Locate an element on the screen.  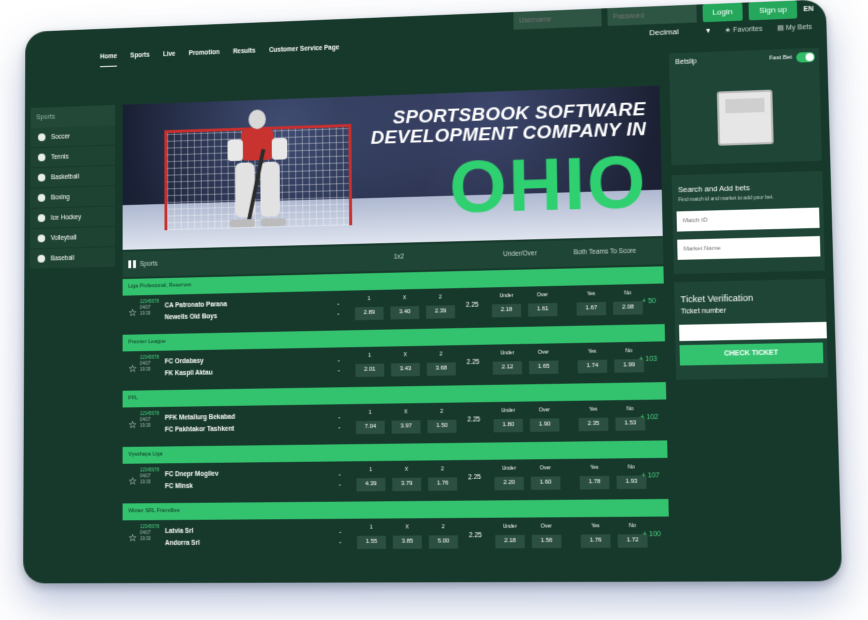
betslip-title: Betslip is located at coordinates (686, 62).